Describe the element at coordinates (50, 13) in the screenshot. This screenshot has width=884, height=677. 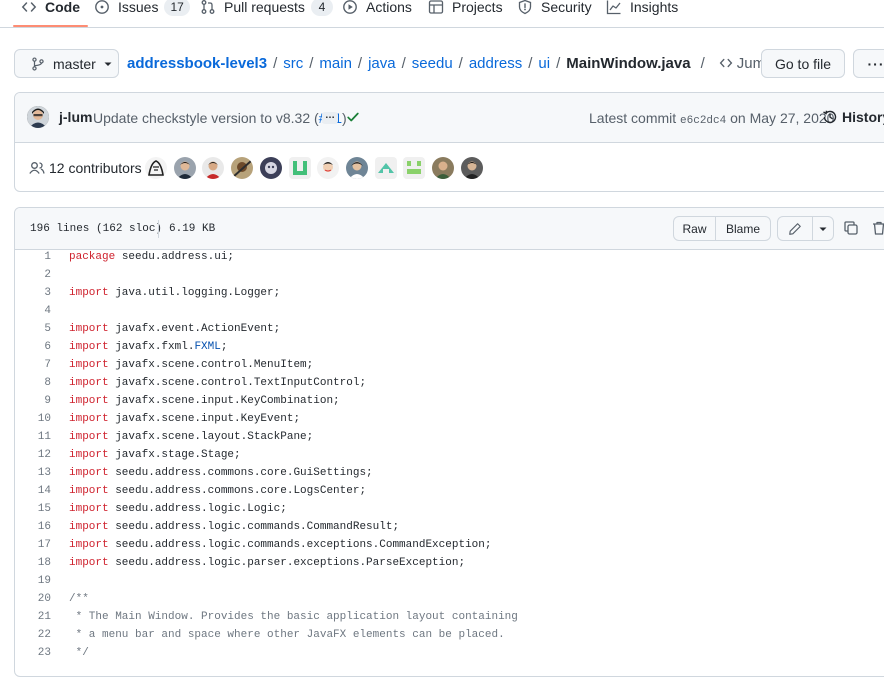
I see `tab-code: Code` at that location.